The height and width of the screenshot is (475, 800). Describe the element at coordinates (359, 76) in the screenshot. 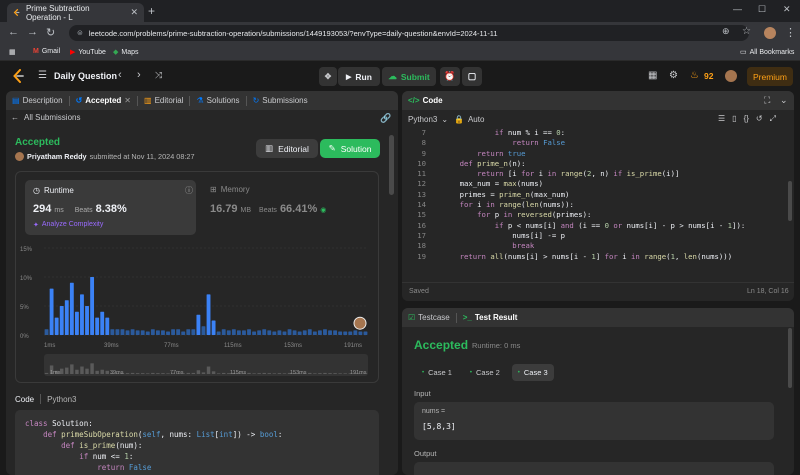

I see `run-button: ▶ Run` at that location.